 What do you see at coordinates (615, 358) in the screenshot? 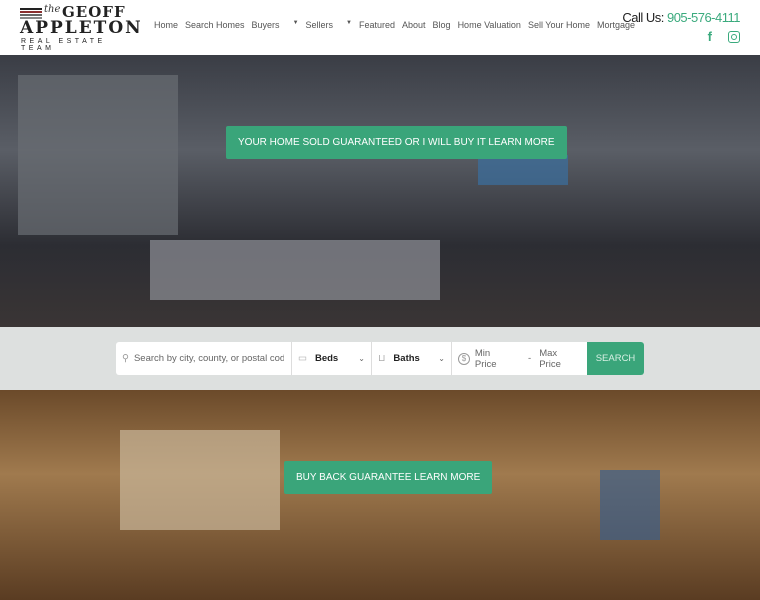
I see `search-button: SEARCH` at bounding box center [615, 358].